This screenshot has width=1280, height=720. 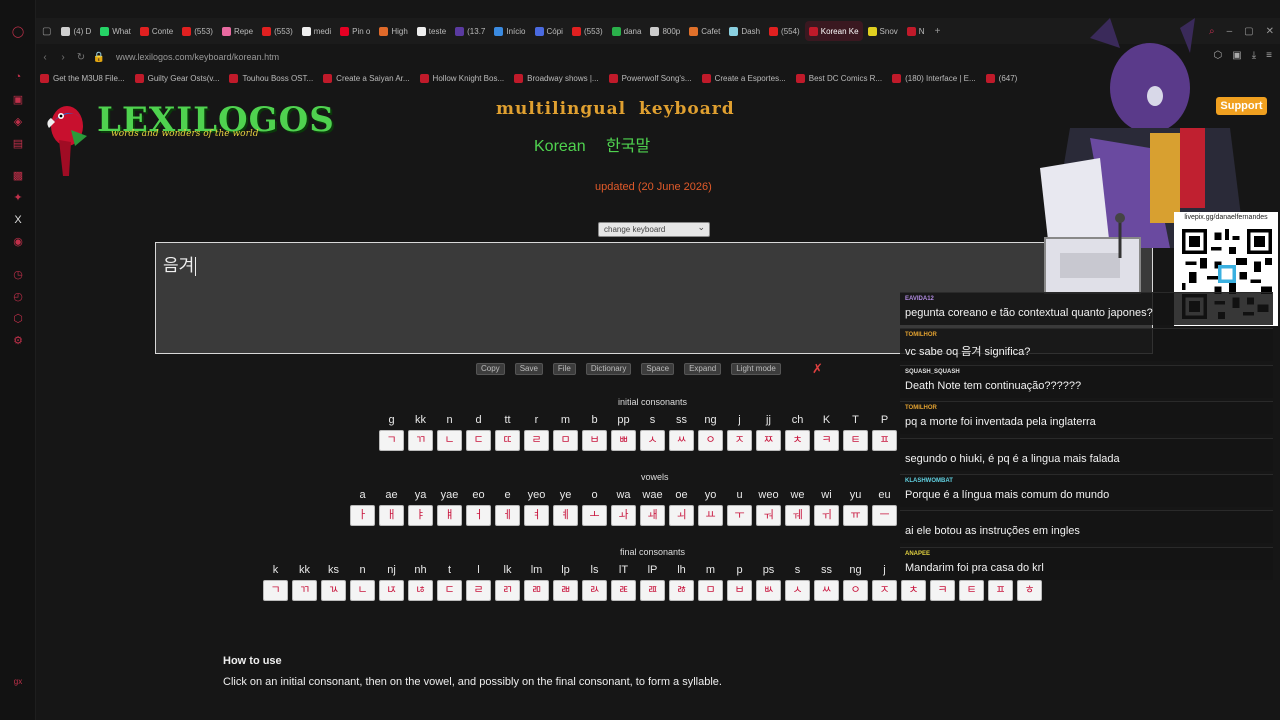 I want to click on jamo-key-button: ㅂ, so click(x=739, y=590).